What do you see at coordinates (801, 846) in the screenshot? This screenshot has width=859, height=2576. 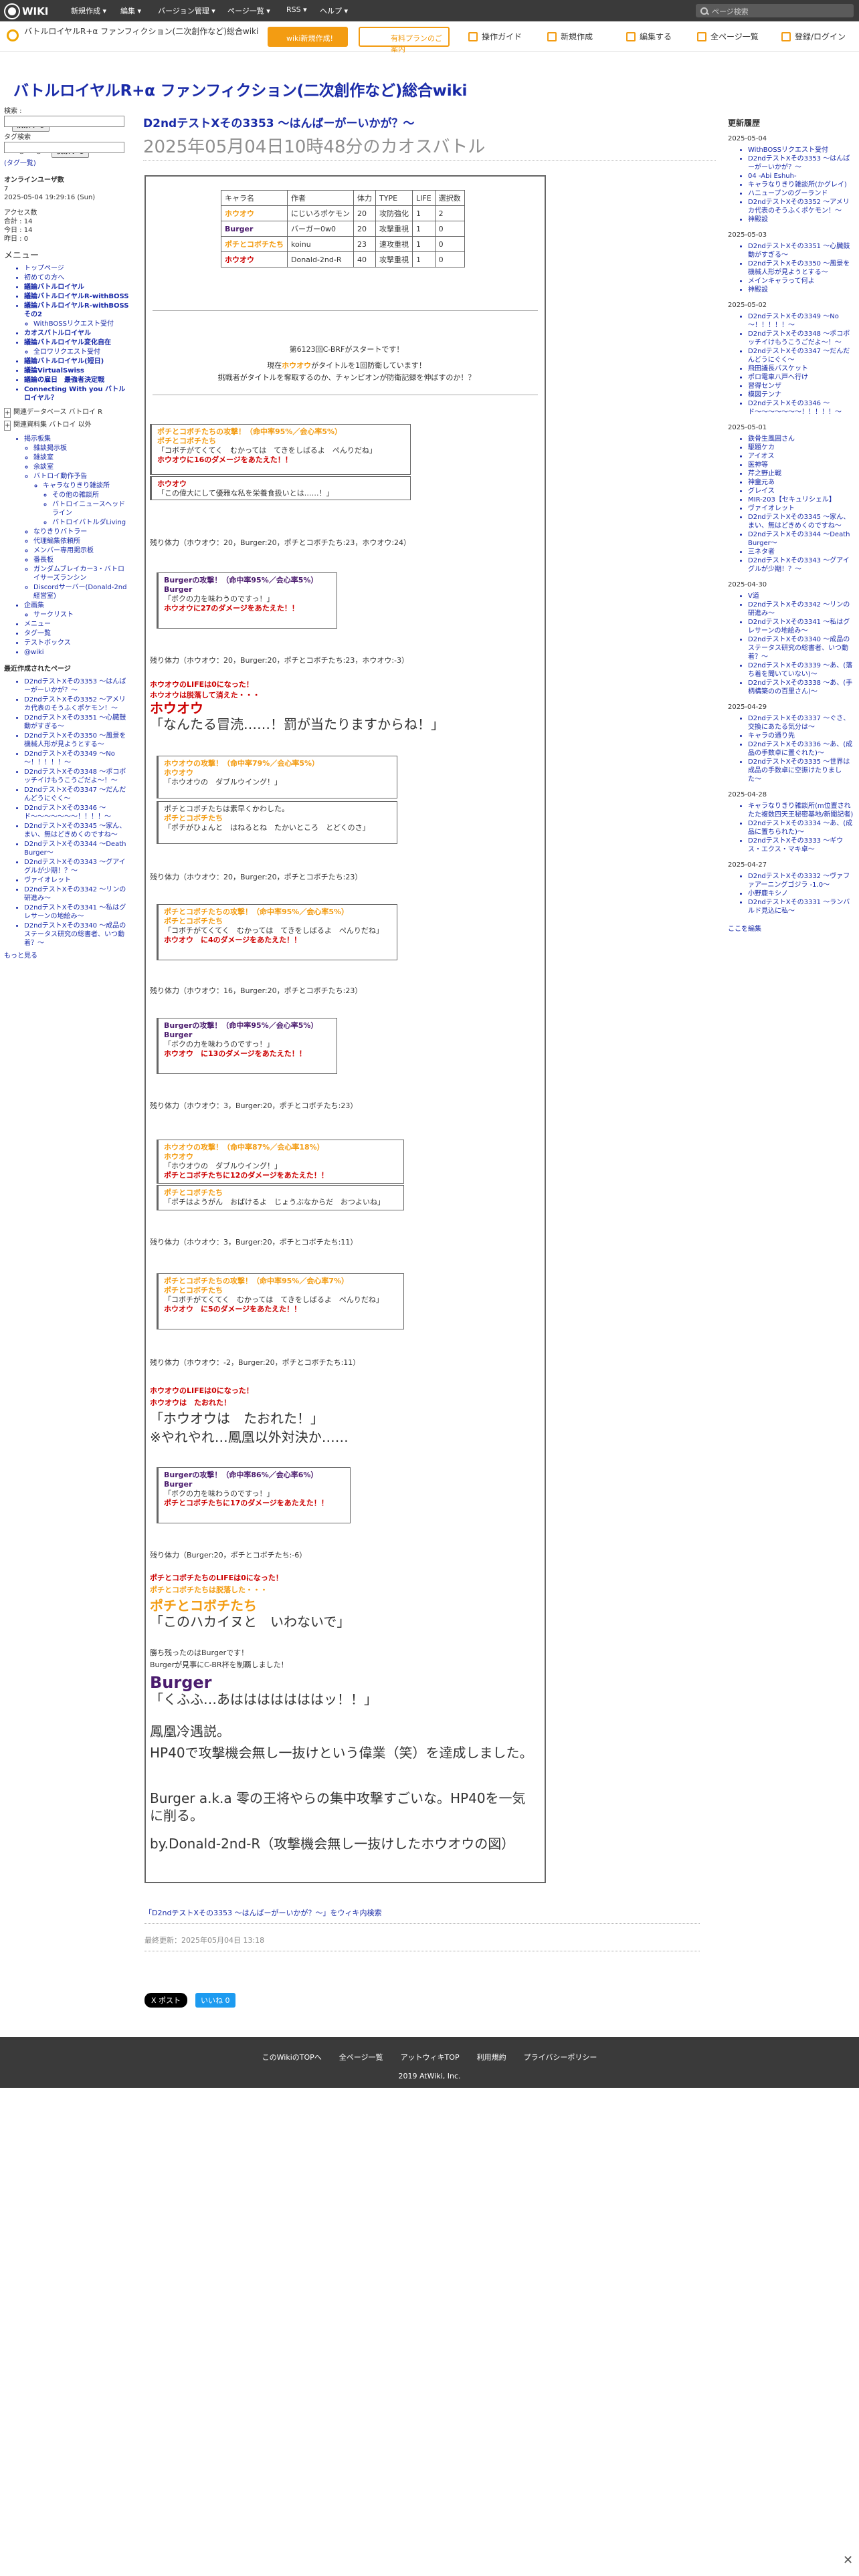 I see `update-link: D2ndテストXその3333 〜ギウス・エクス・マキ卓〜` at bounding box center [801, 846].